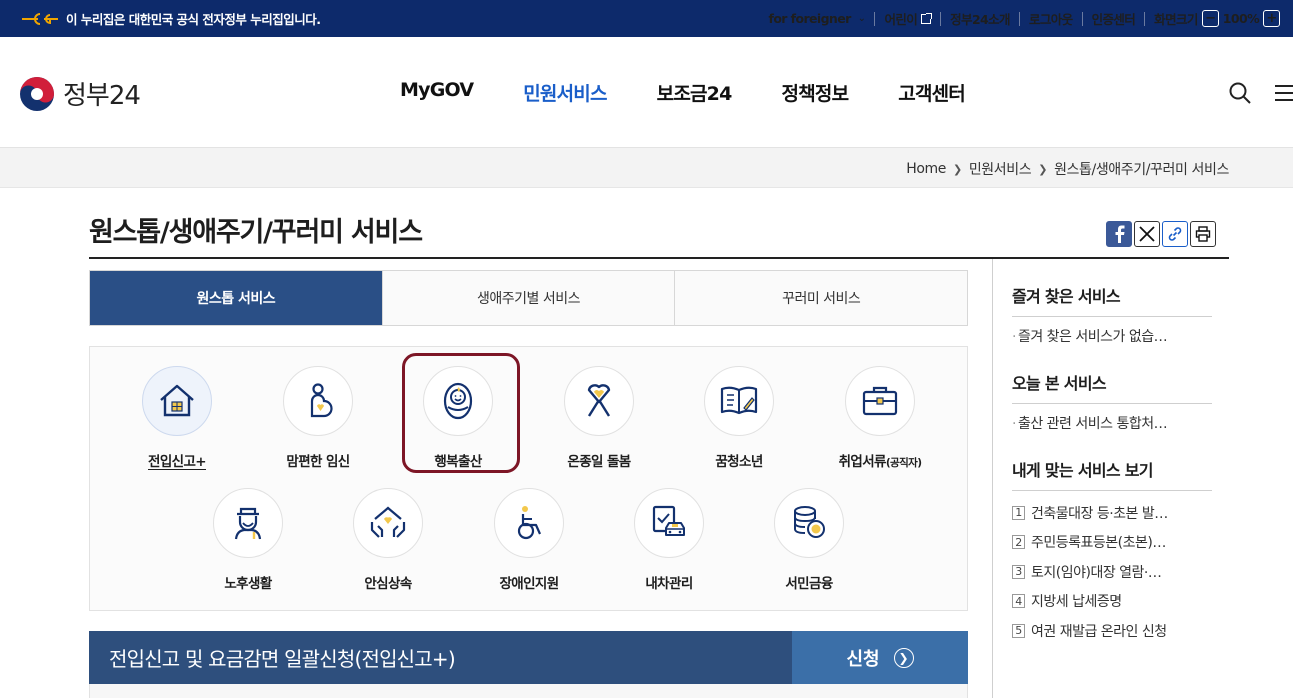  What do you see at coordinates (388, 540) in the screenshot?
I see `service-inheritance: 안심상속` at bounding box center [388, 540].